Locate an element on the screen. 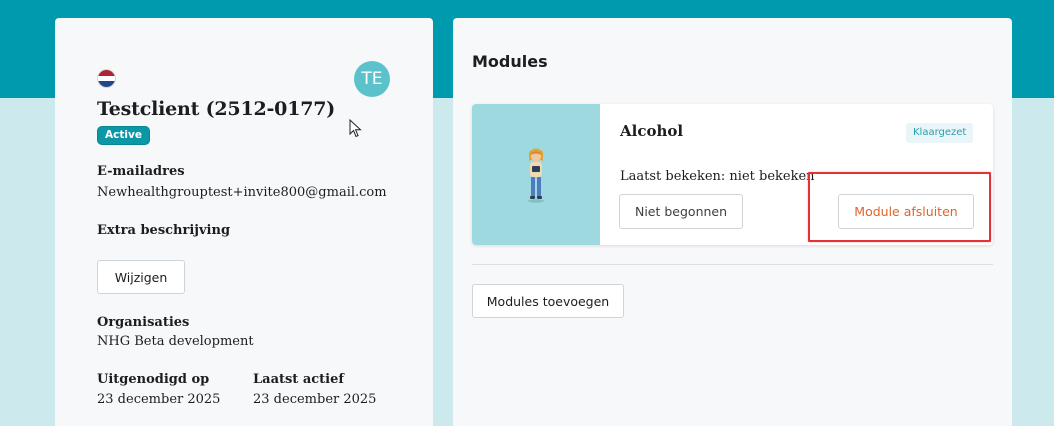 The image size is (1054, 426). person-illustration-icon is located at coordinates (536, 175).